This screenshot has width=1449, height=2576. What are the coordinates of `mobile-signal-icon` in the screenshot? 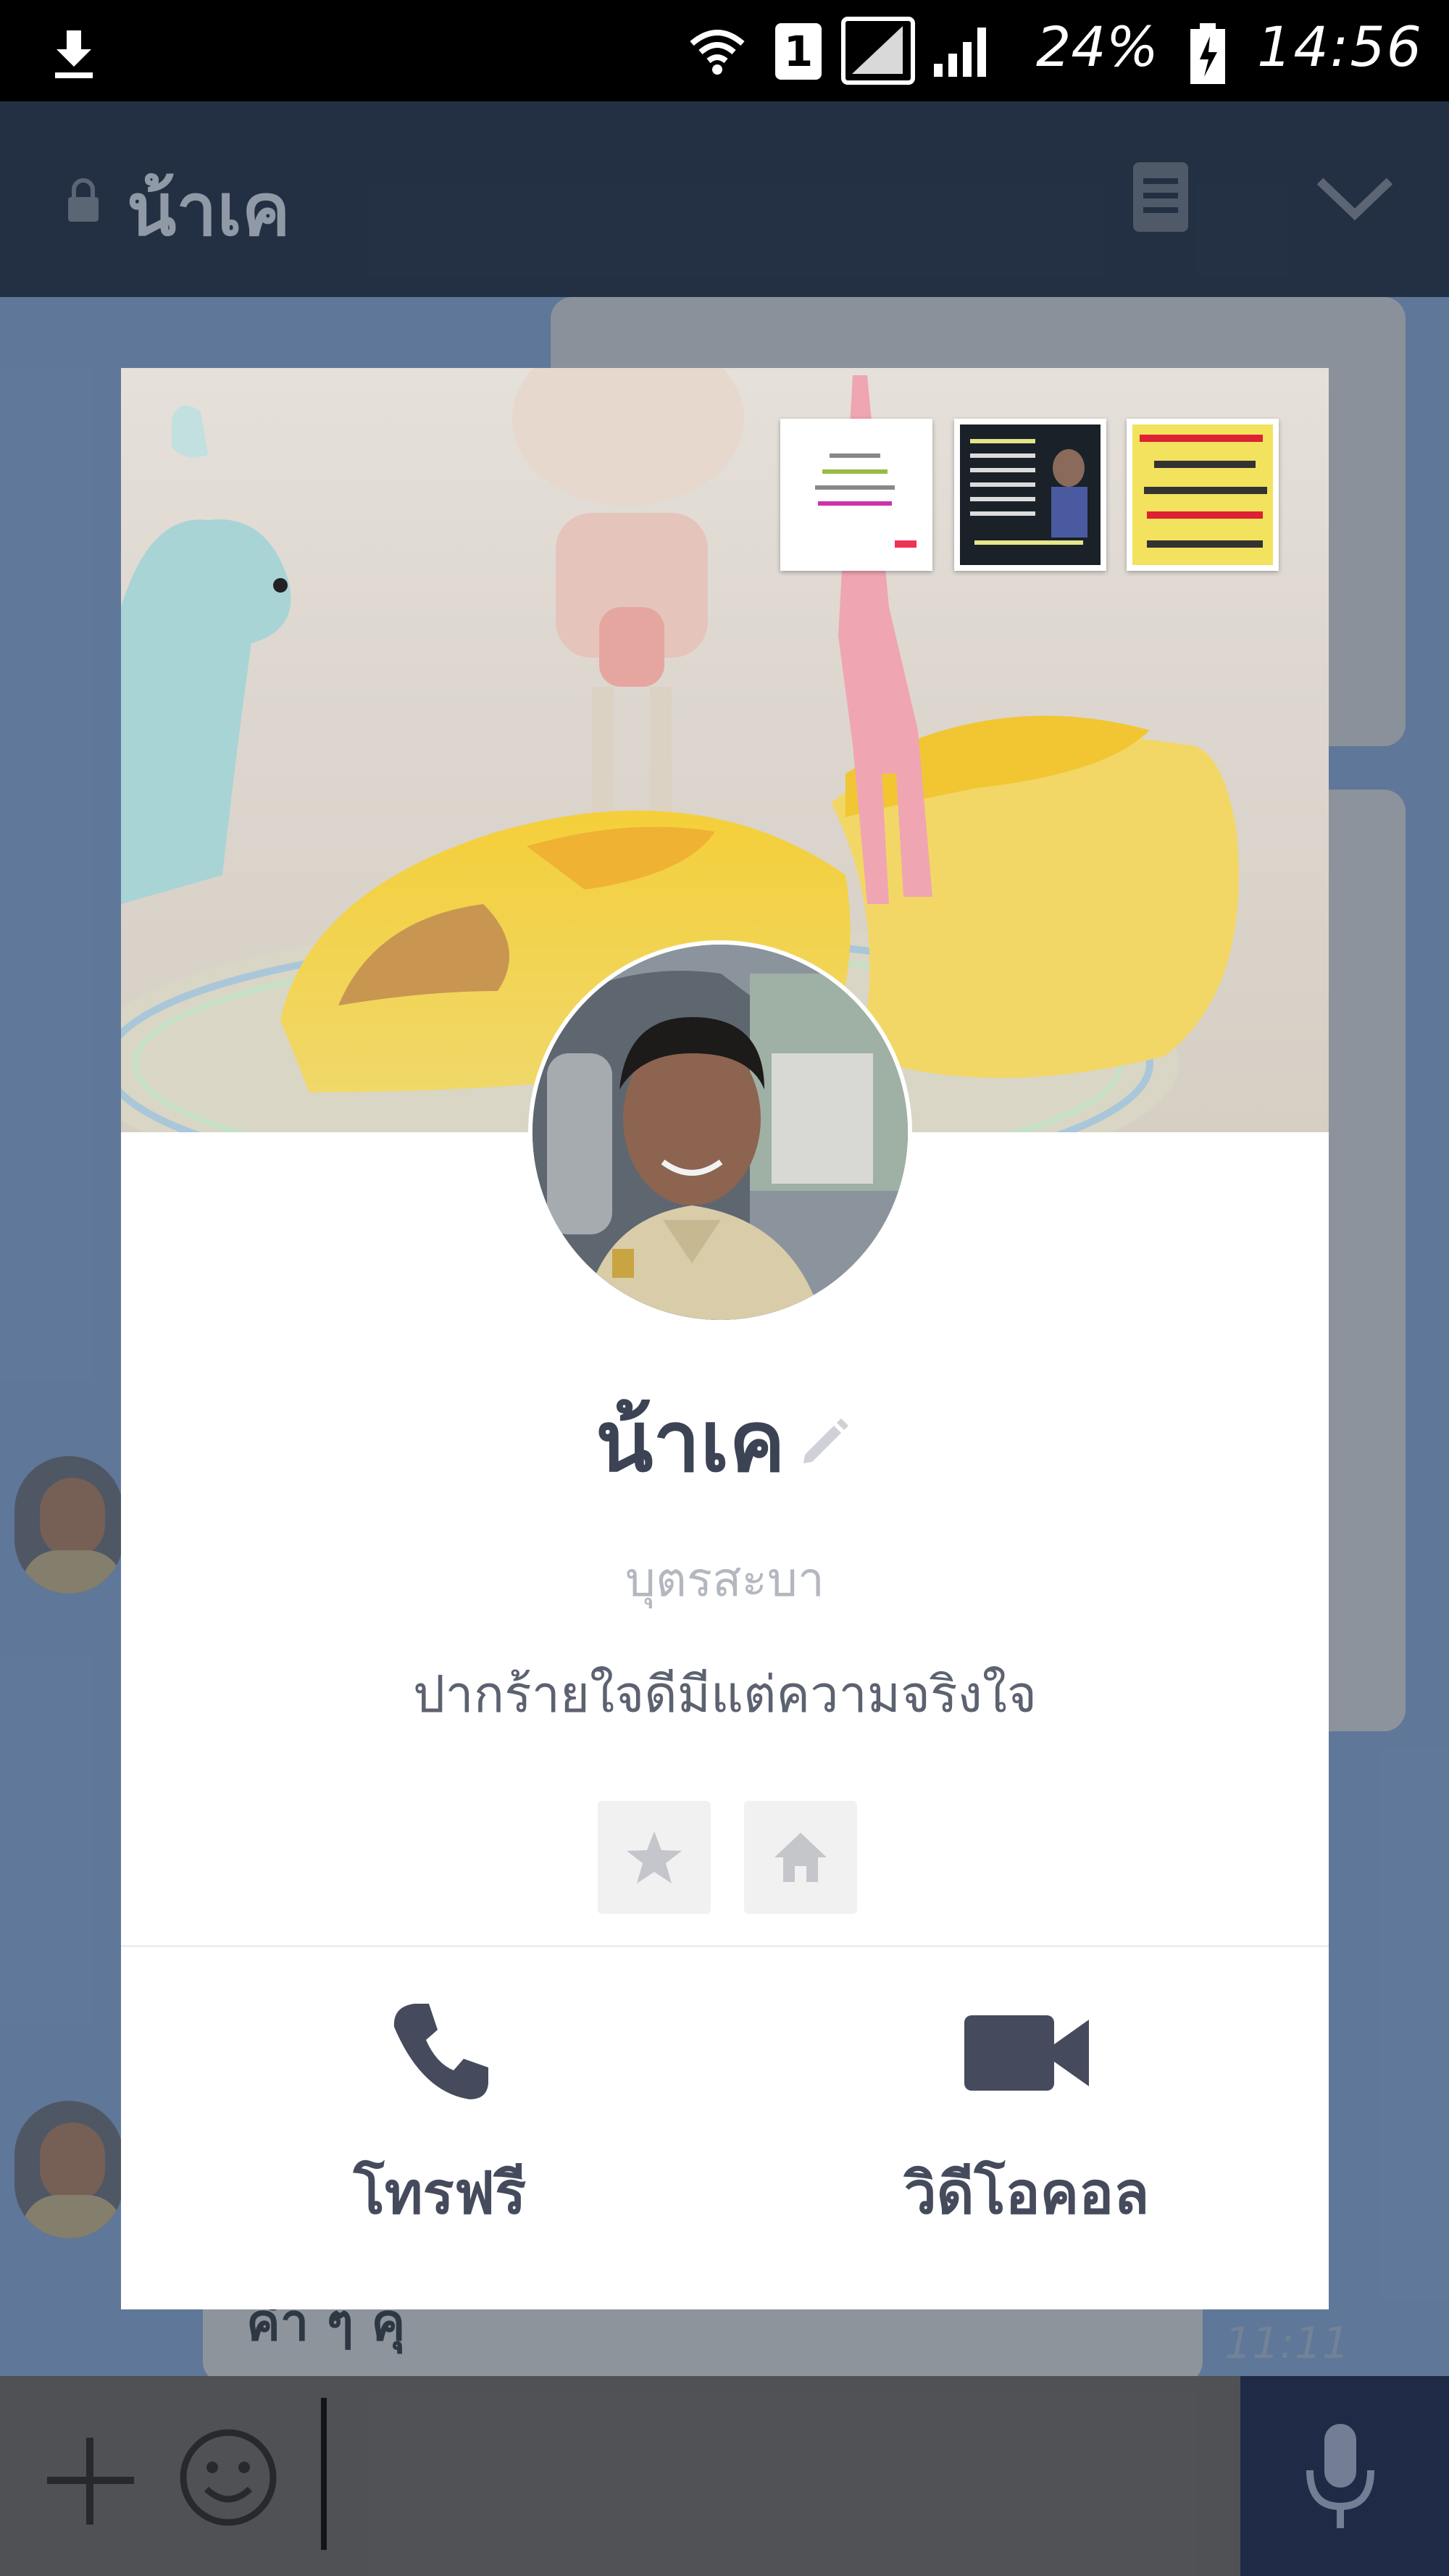 It's located at (878, 51).